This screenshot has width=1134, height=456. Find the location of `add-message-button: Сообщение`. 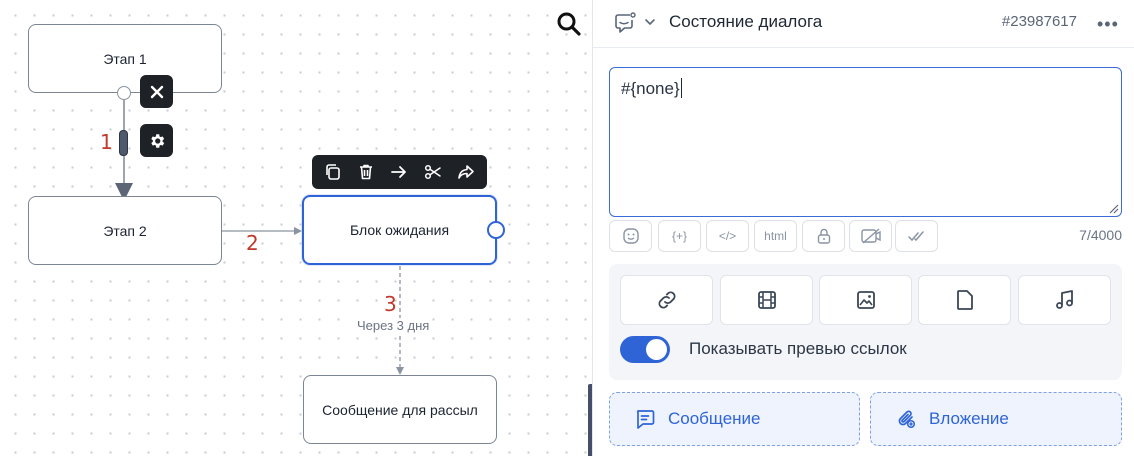

add-message-button: Сообщение is located at coordinates (734, 419).